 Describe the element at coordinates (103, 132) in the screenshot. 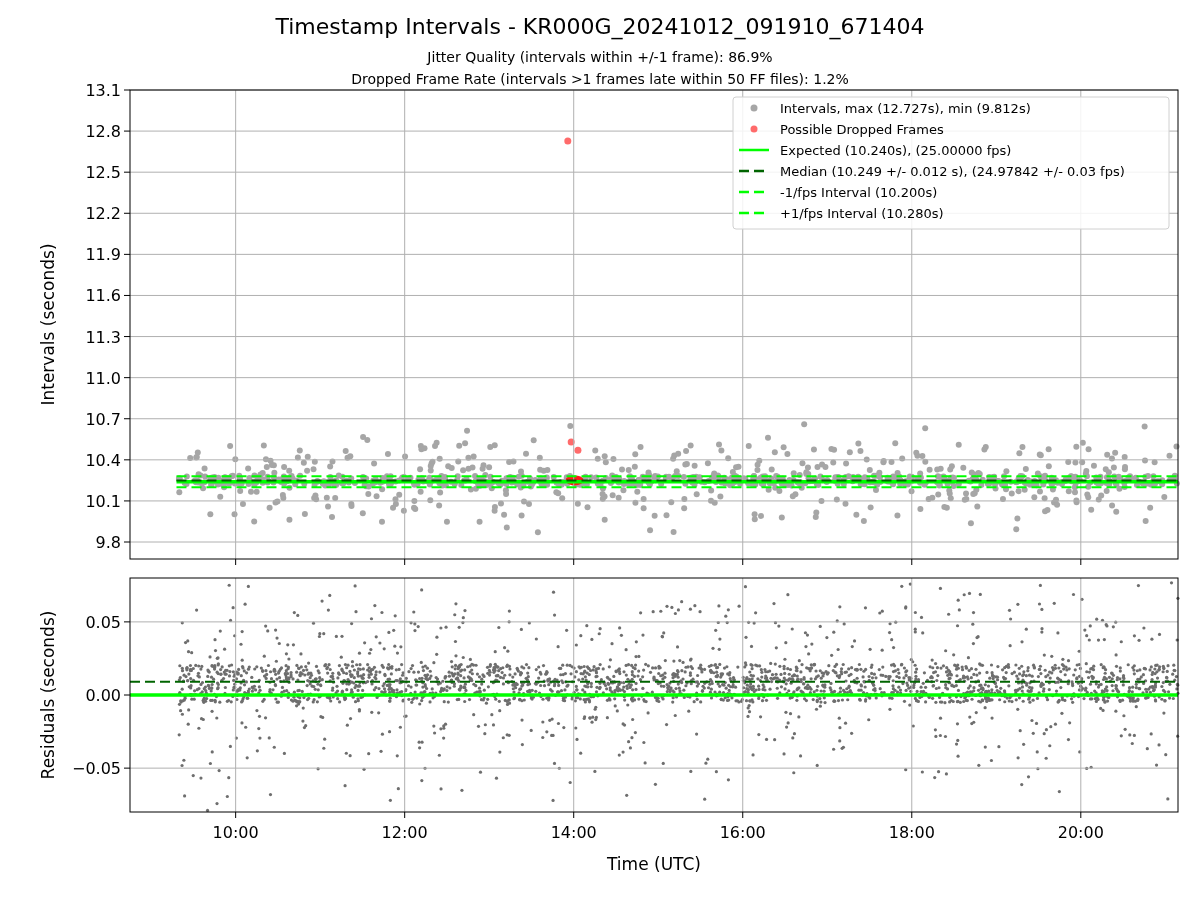

I see `y-tick-label: 12.8` at that location.